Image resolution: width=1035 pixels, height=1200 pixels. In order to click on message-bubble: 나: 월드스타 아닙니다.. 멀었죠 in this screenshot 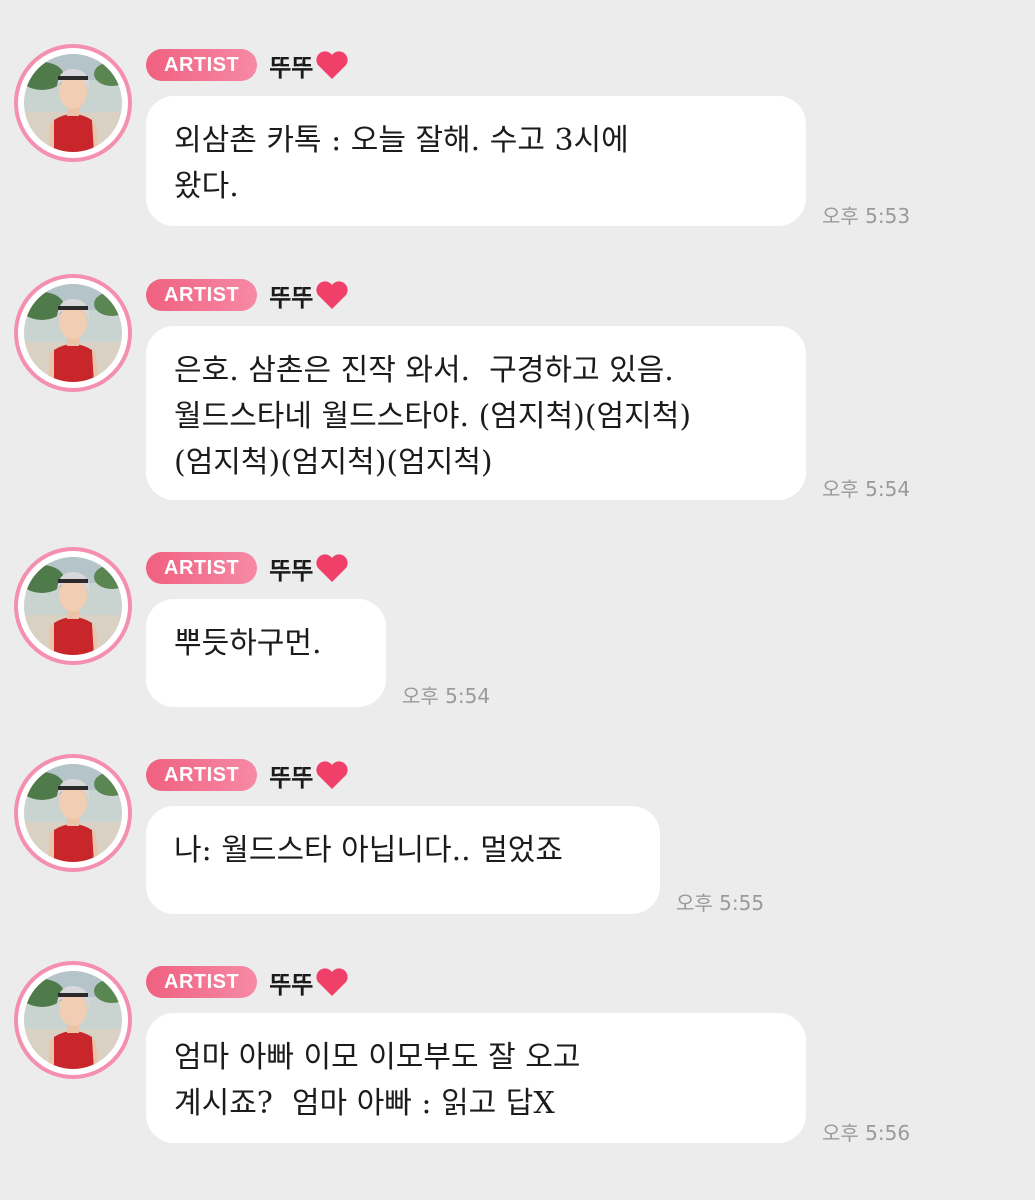, I will do `click(403, 860)`.